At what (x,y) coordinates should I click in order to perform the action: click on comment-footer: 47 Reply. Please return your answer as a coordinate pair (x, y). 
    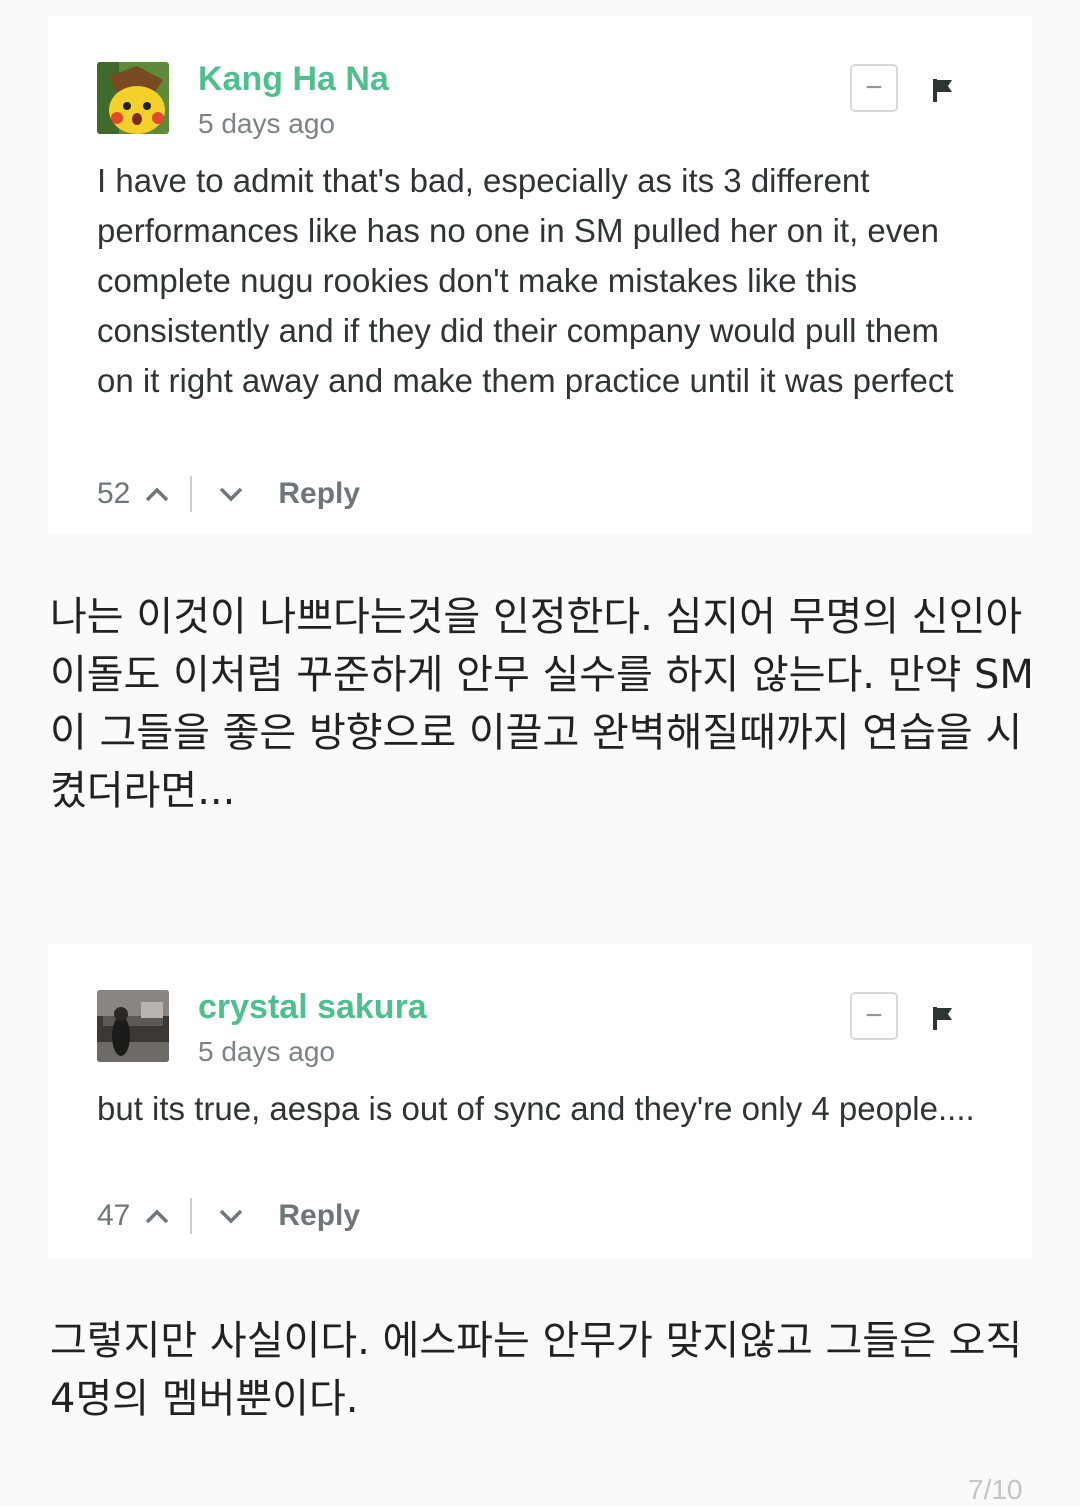
    Looking at the image, I should click on (228, 1216).